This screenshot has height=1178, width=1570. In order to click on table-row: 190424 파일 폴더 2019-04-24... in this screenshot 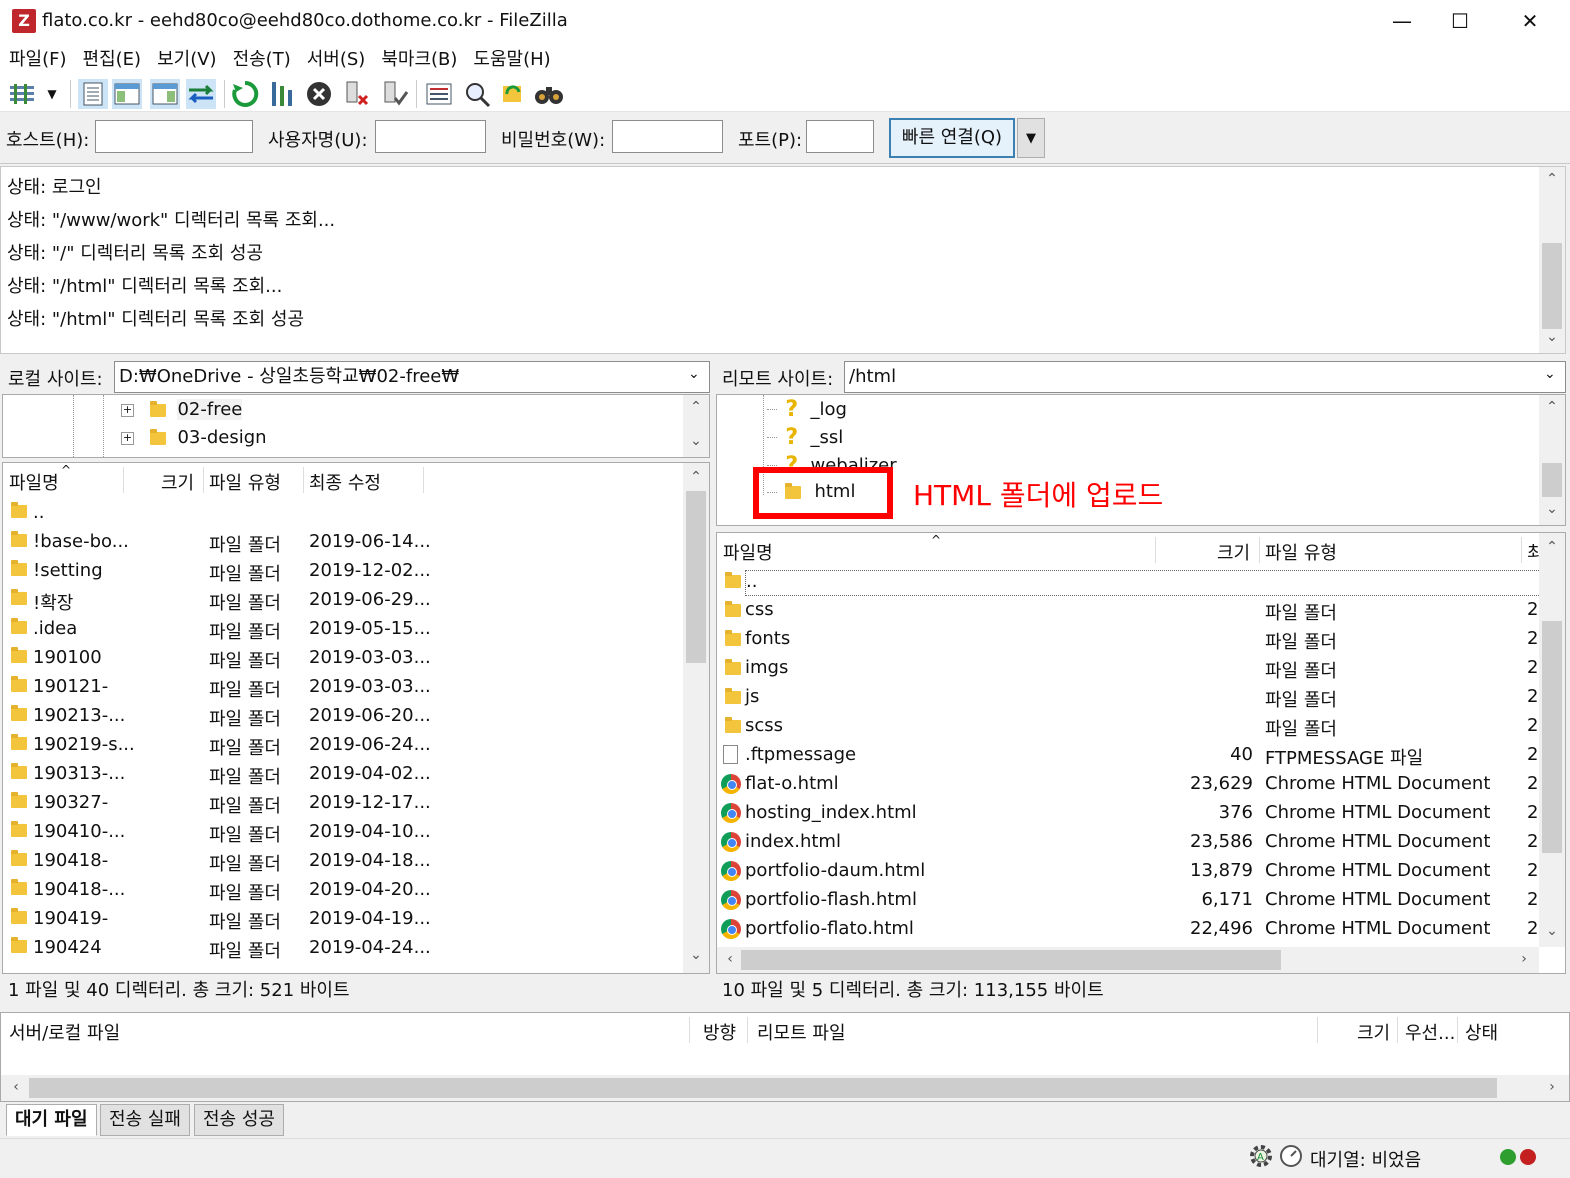, I will do `click(343, 948)`.